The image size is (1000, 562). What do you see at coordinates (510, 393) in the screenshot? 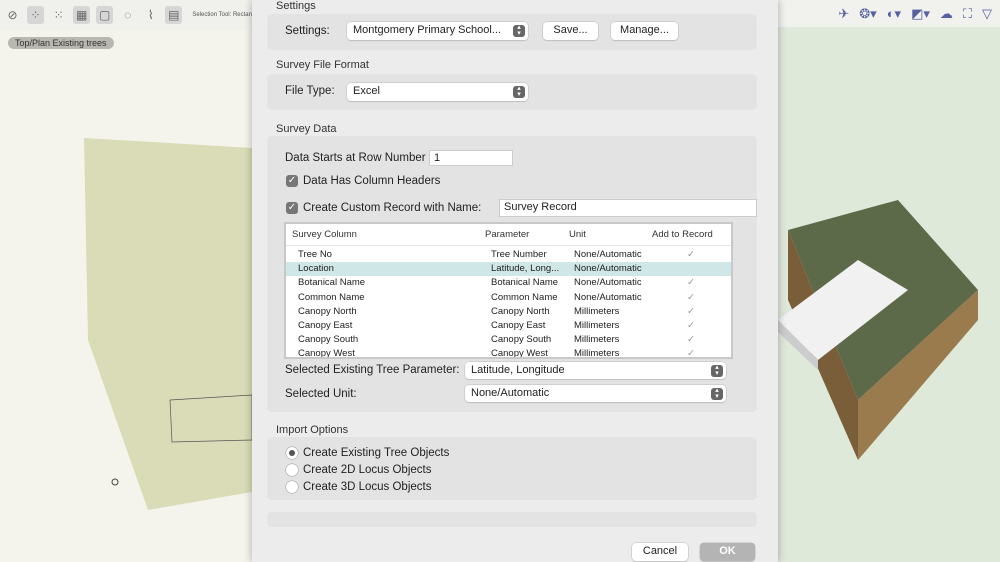
I see `unit-value: None/Automatic` at bounding box center [510, 393].